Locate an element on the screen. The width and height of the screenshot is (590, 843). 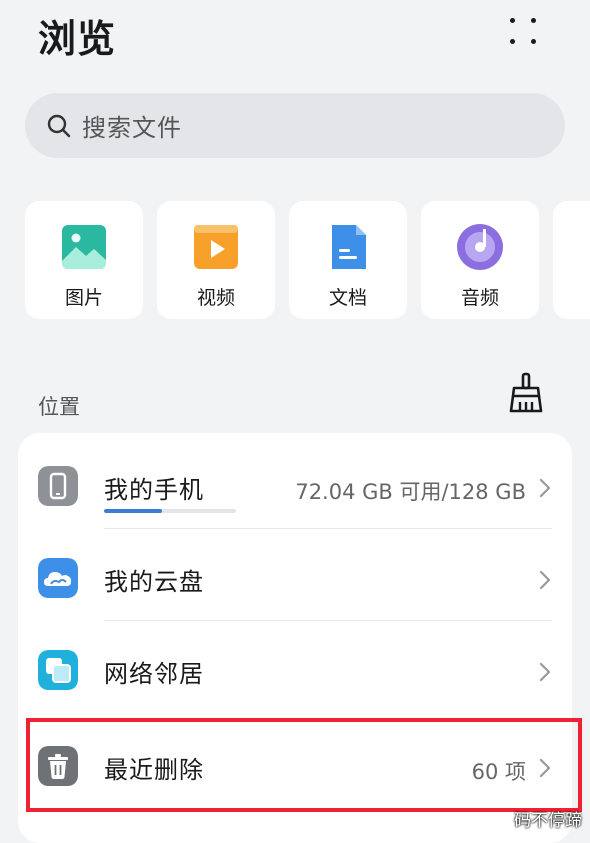
location-label: 我的云盘 is located at coordinates (154, 582).